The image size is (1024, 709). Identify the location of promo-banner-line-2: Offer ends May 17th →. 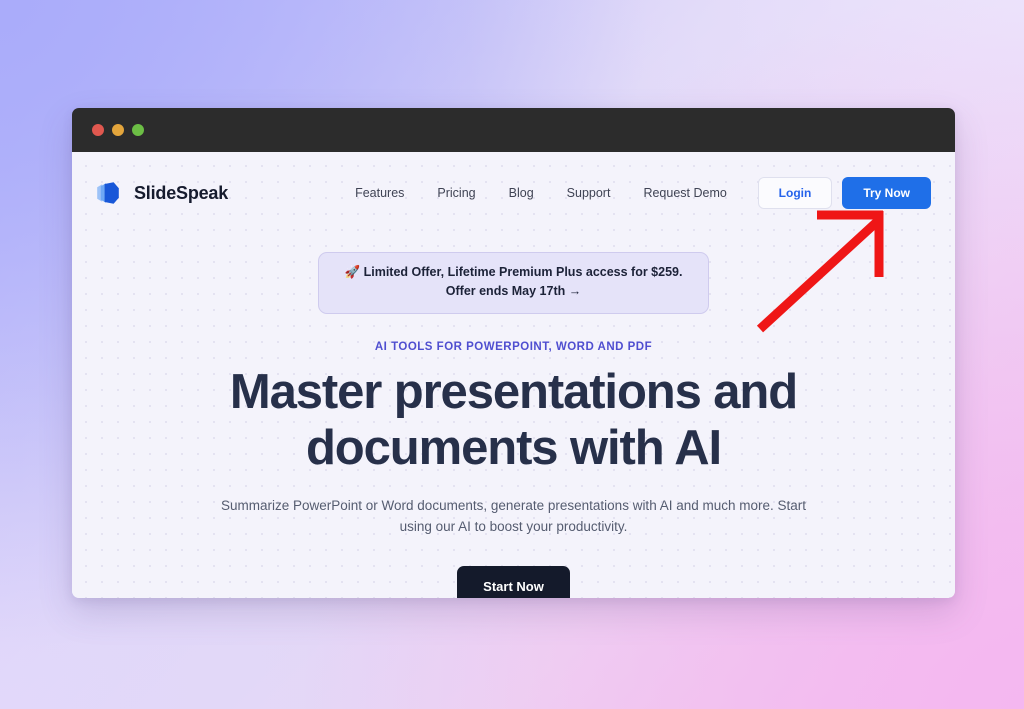
(513, 291).